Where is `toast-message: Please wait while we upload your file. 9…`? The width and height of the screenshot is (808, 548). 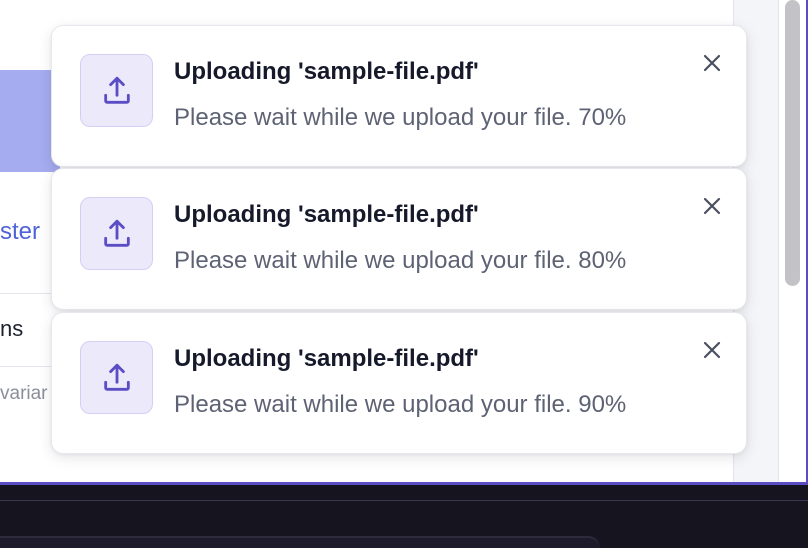 toast-message: Please wait while we upload your file. 9… is located at coordinates (400, 404).